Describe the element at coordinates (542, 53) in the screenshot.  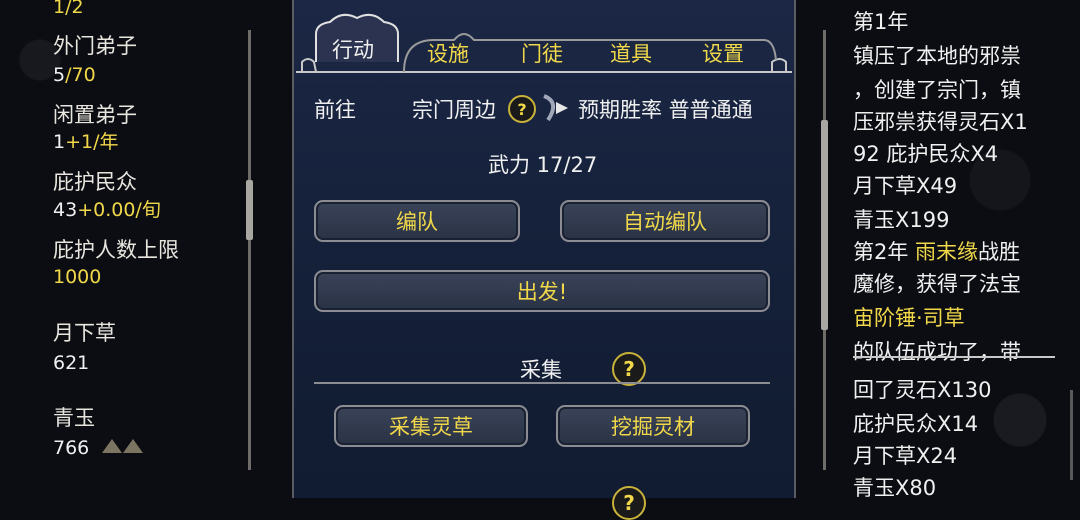
I see `tab-disciples: 门徒` at that location.